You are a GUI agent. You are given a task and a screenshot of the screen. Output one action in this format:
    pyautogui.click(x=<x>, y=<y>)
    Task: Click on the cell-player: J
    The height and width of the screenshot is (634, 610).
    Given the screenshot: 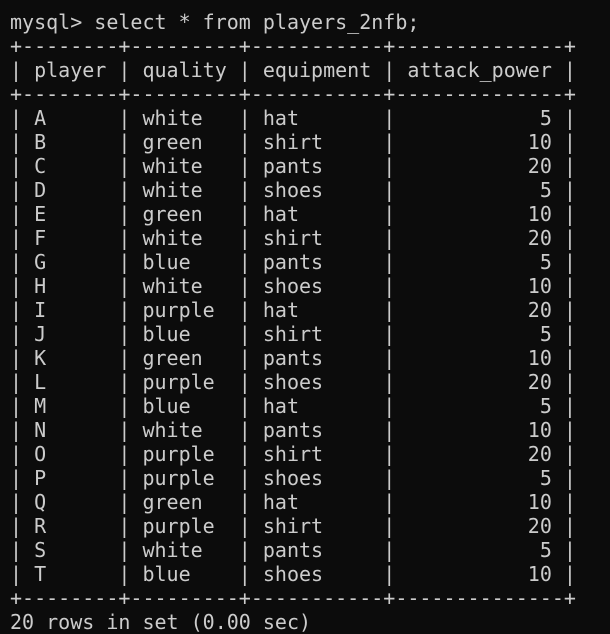 What is the action you would take?
    pyautogui.click(x=70, y=334)
    